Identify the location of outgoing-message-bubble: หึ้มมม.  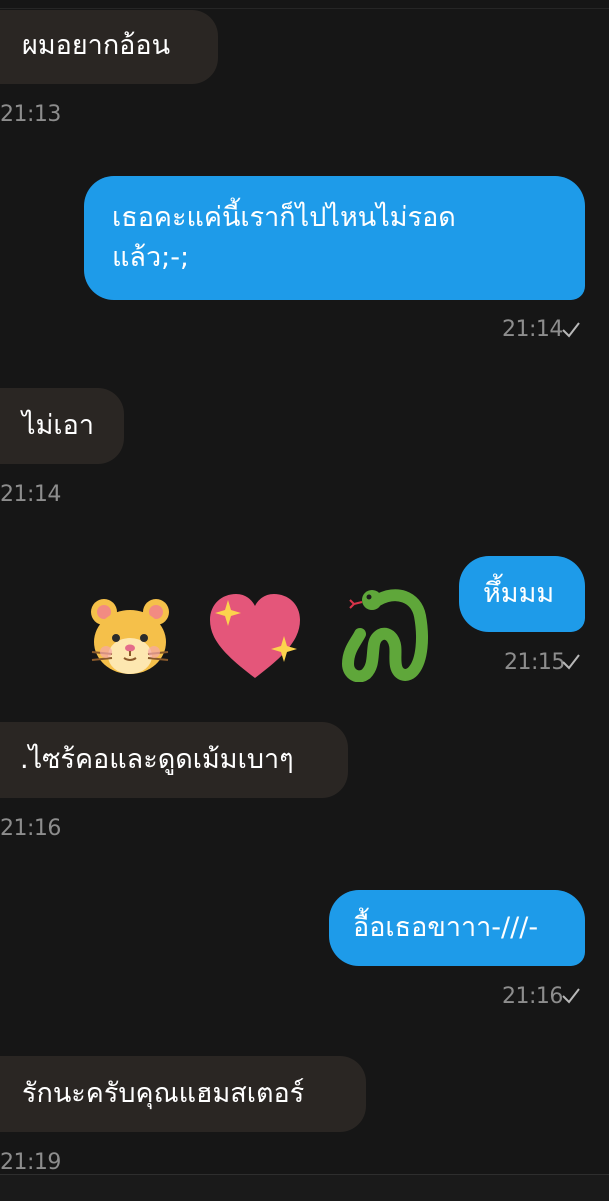
(522, 594).